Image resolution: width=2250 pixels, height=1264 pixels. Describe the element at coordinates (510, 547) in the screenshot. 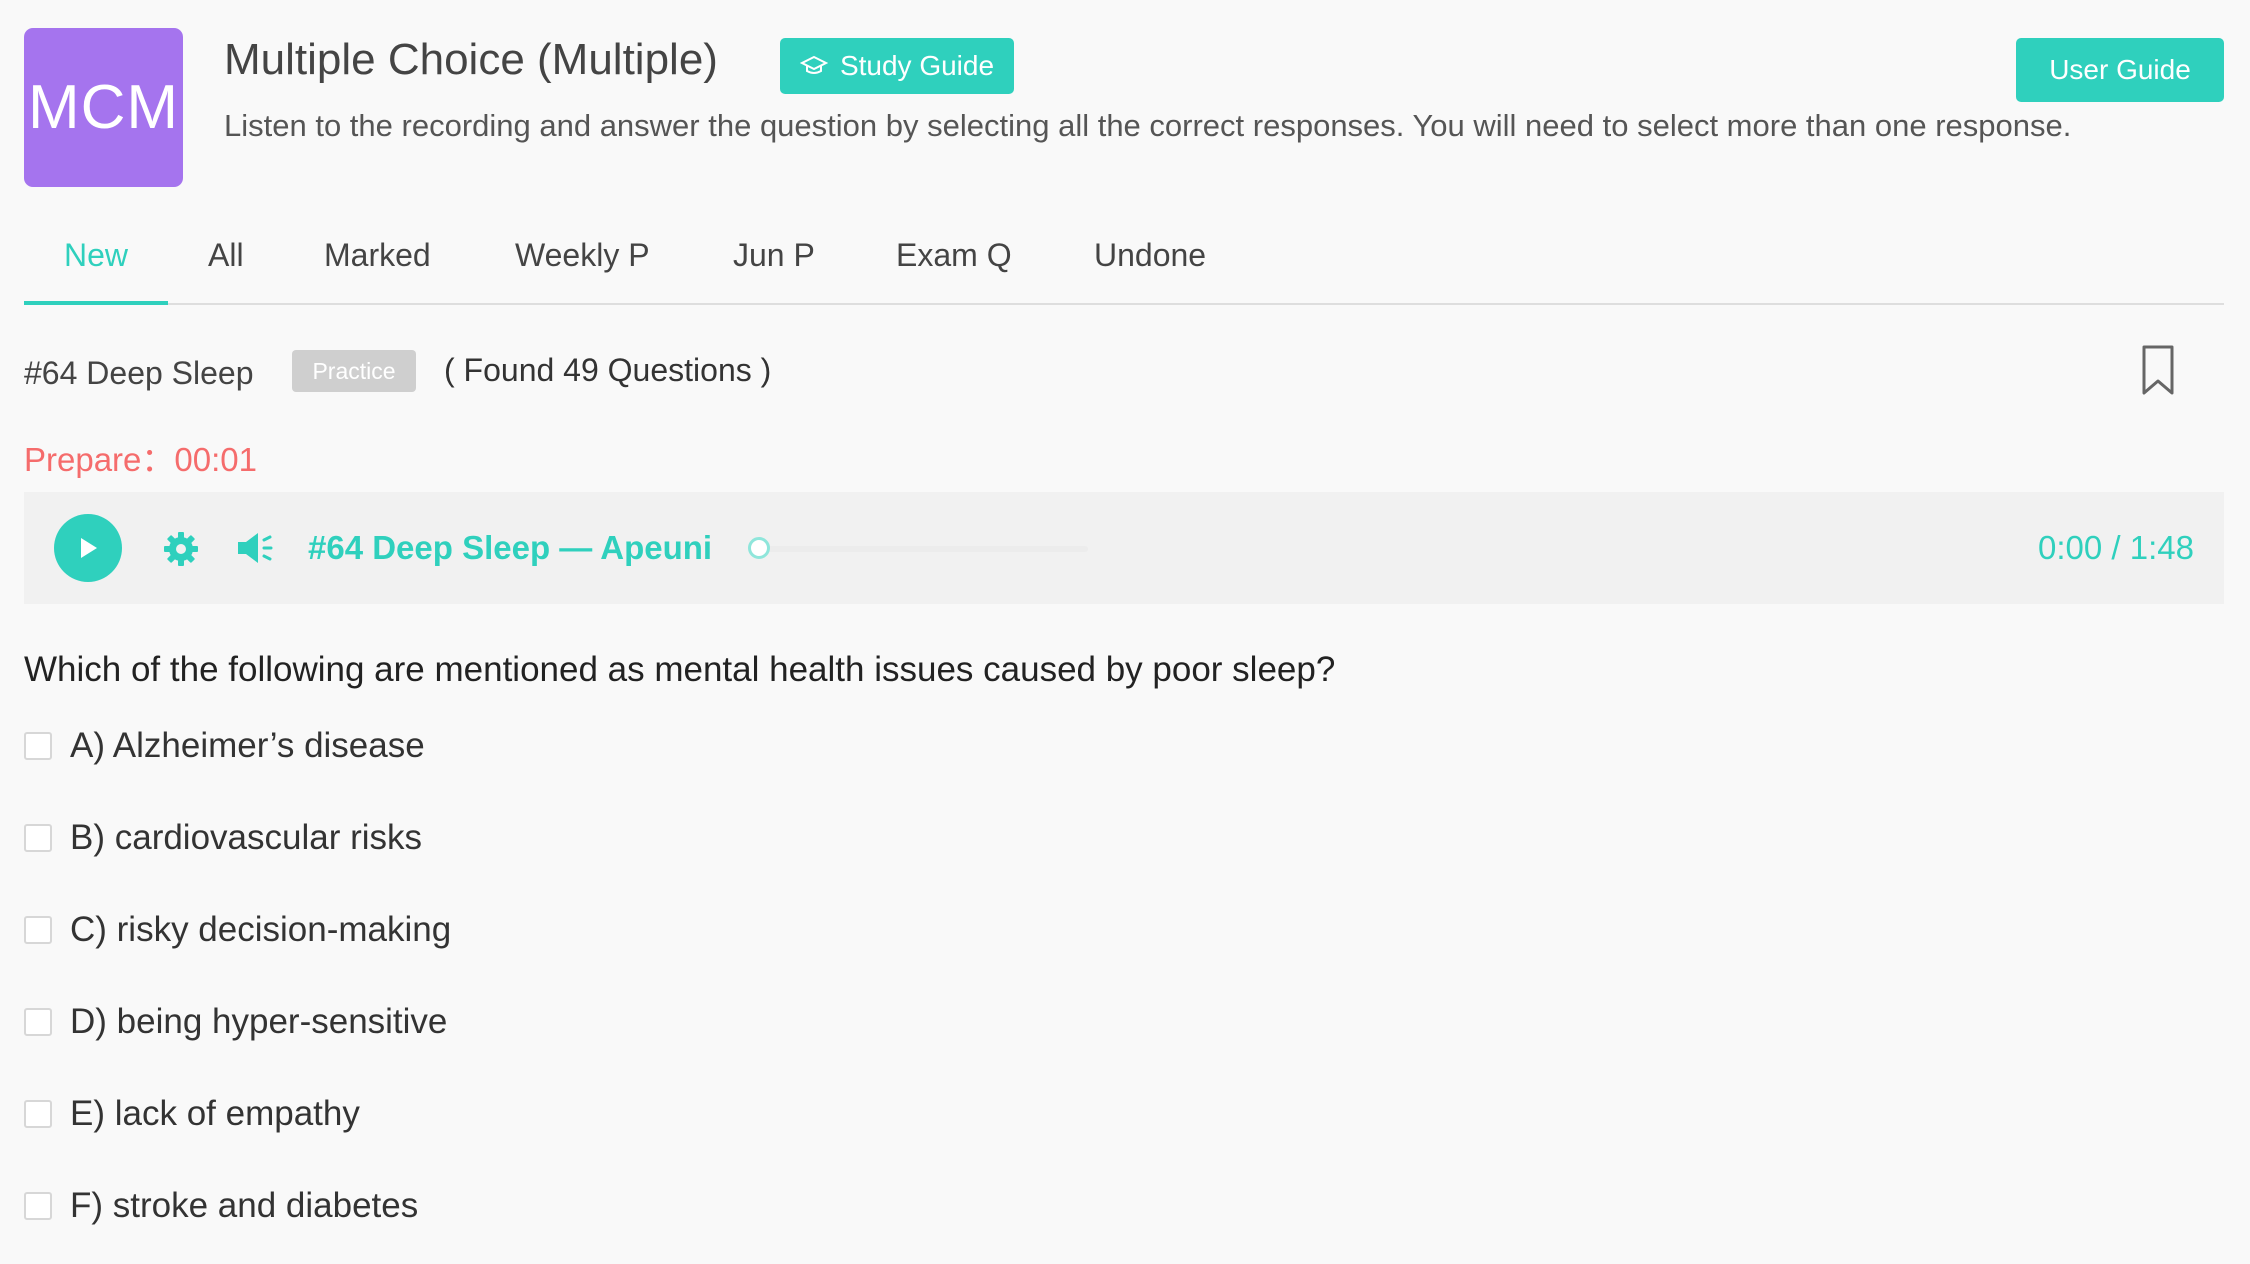

I see `track-title: #64 Deep Sleep — Apeuni` at that location.